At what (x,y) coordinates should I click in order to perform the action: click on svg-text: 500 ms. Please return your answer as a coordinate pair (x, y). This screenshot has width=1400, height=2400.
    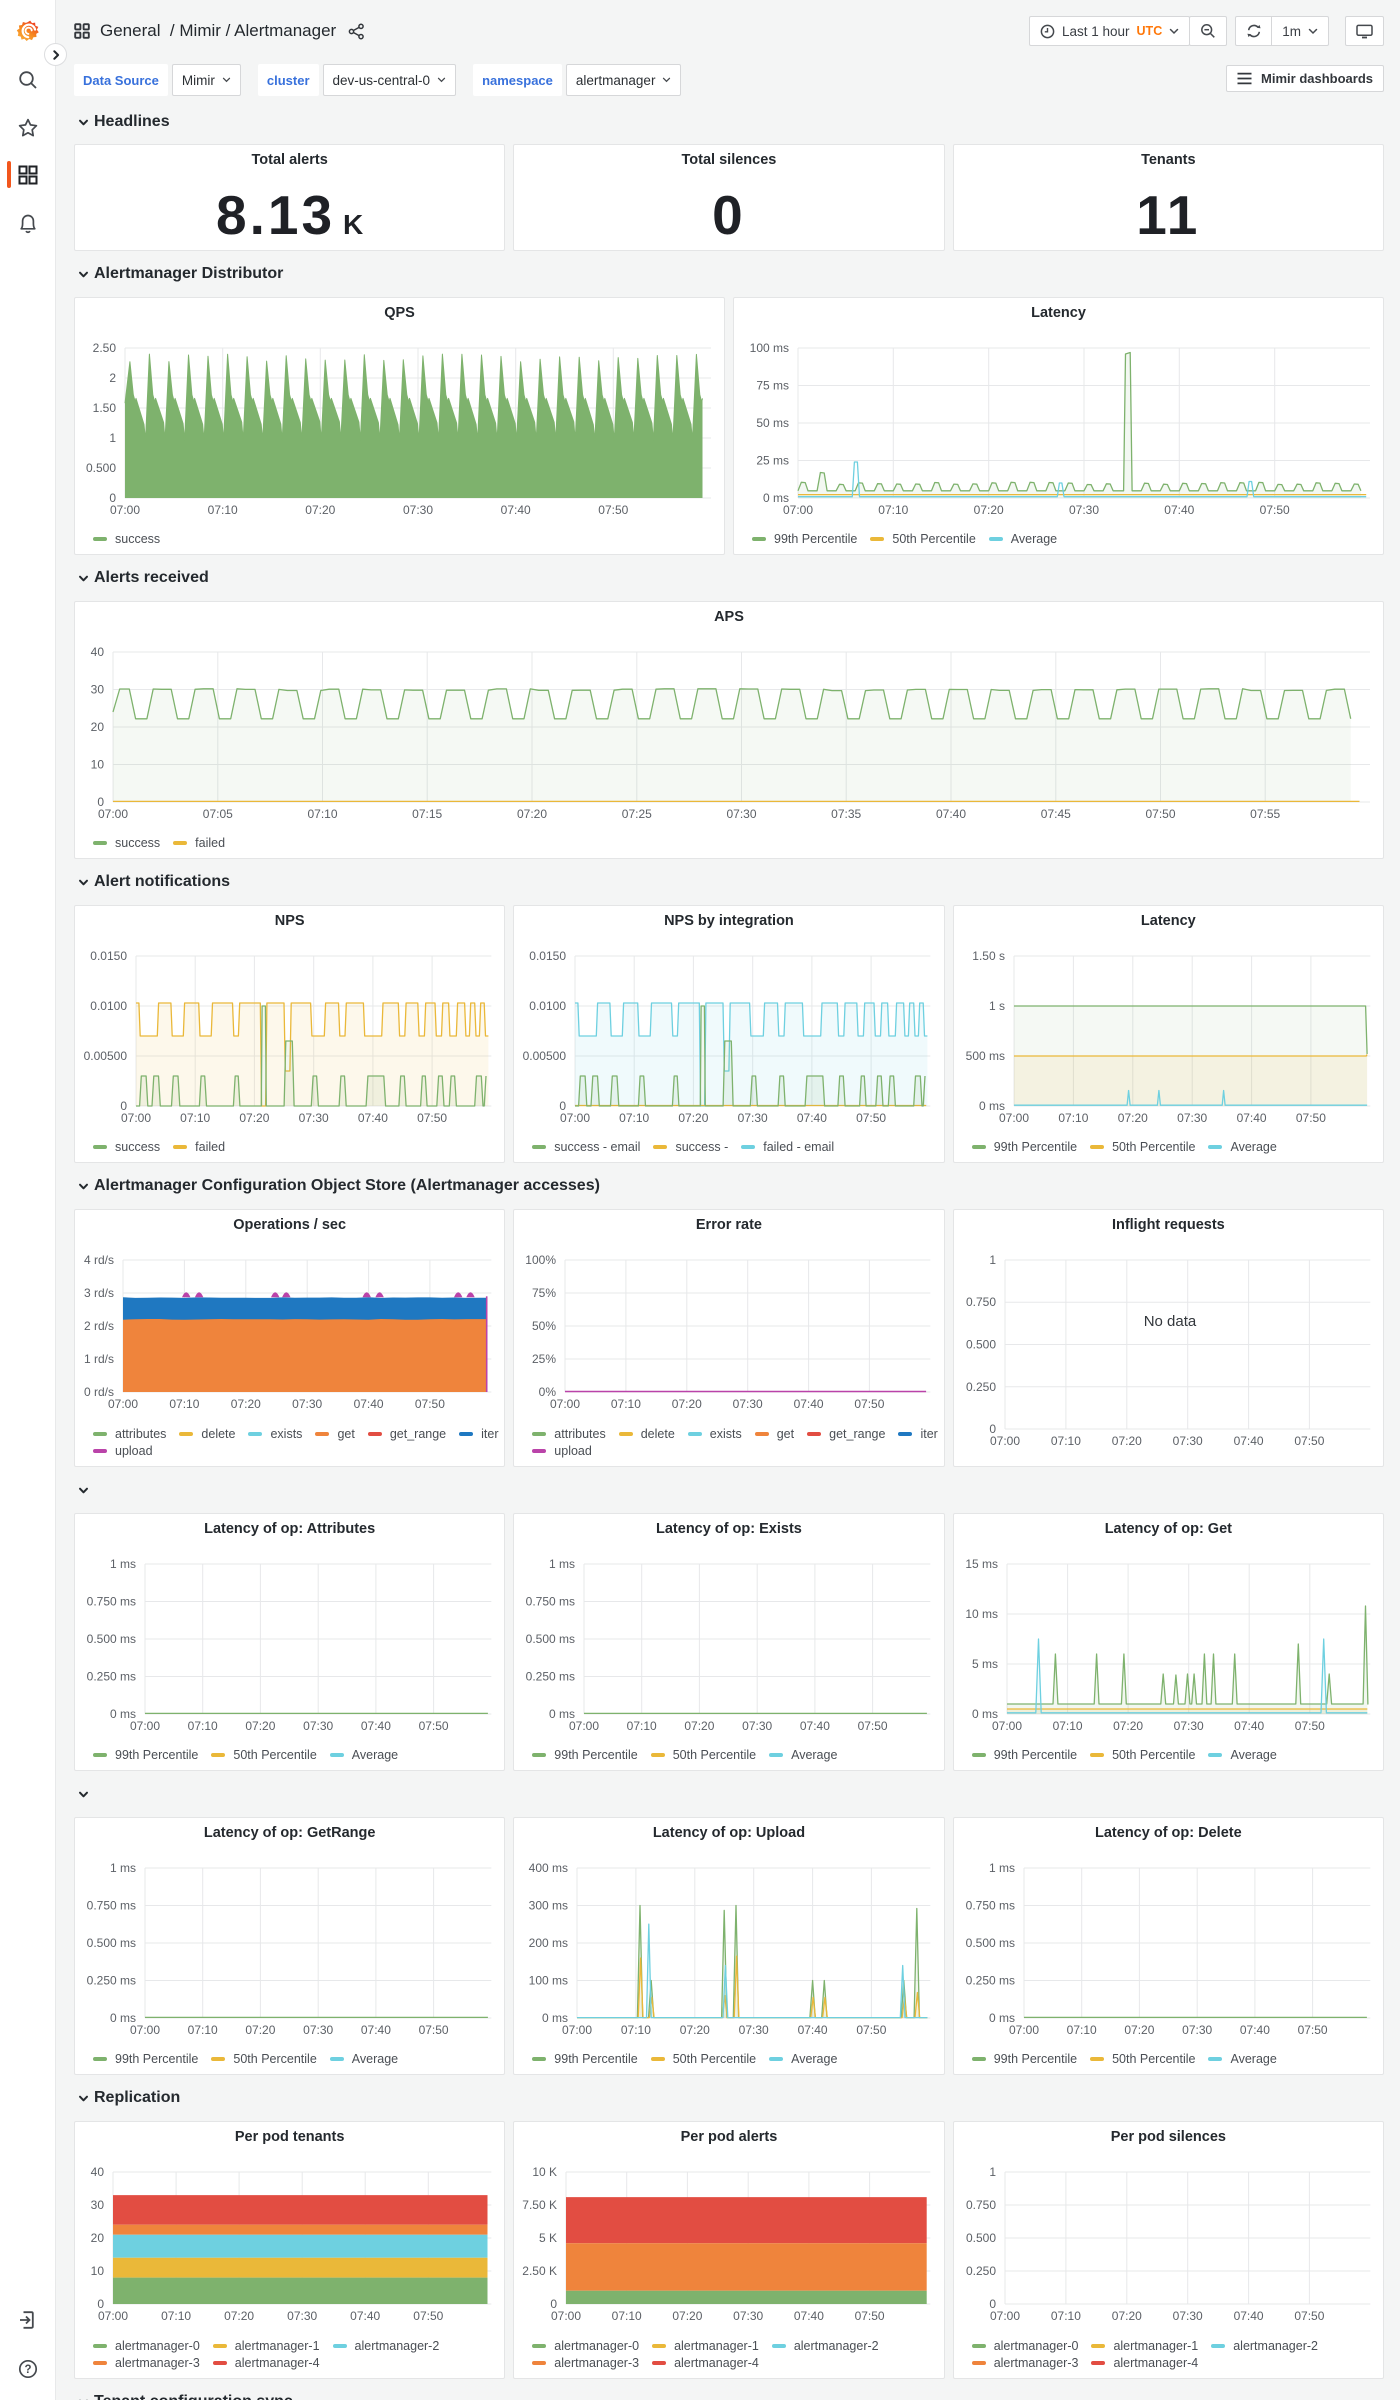
    Looking at the image, I should click on (984, 1056).